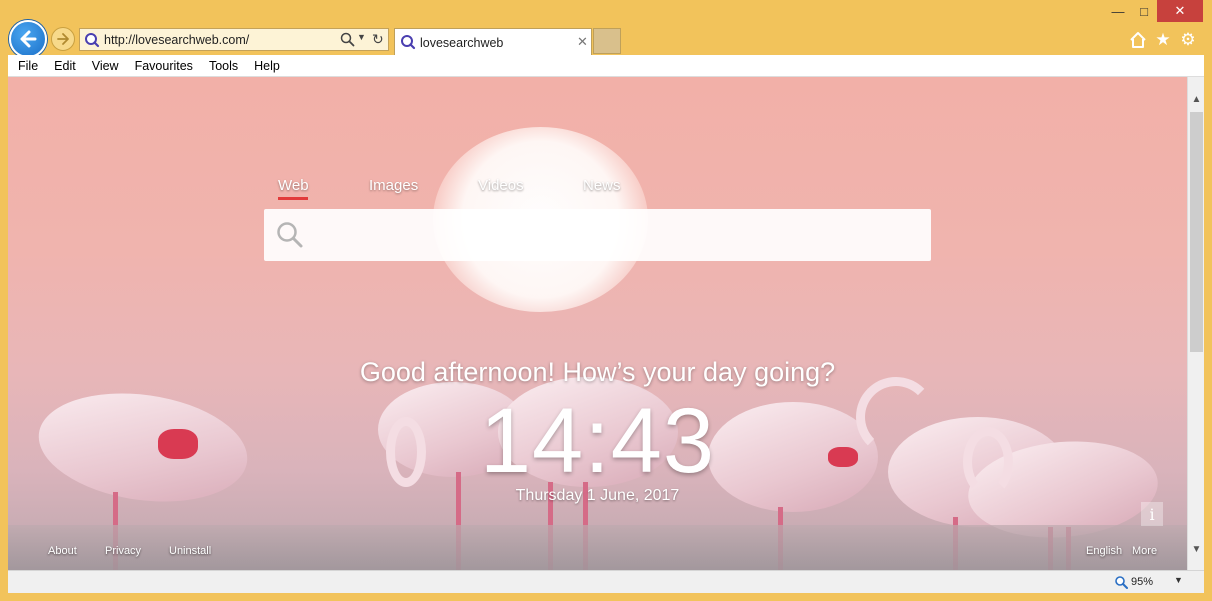  I want to click on new-tab-button, so click(607, 41).